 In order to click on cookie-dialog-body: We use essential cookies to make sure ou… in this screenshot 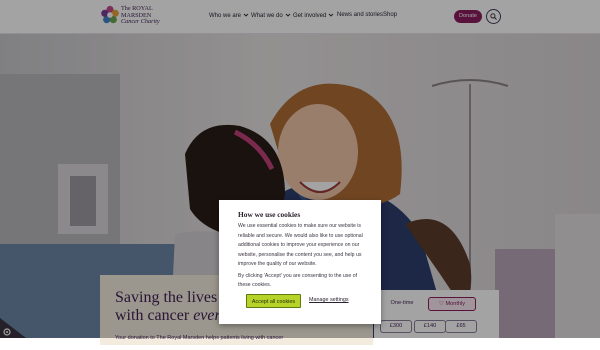, I will do `click(301, 256)`.